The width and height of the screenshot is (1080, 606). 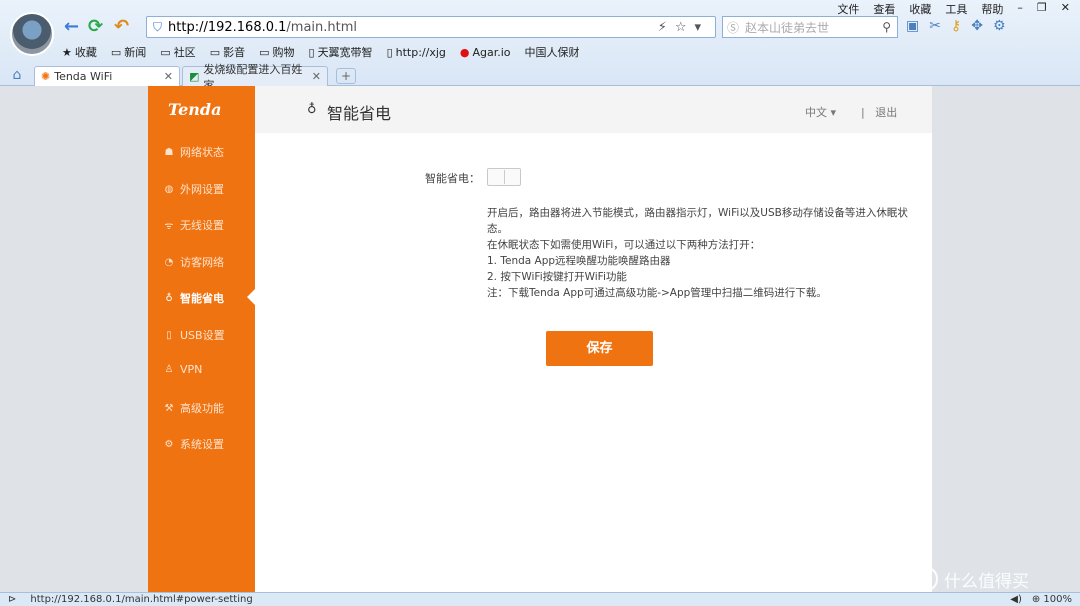 What do you see at coordinates (169, 335) in the screenshot?
I see `usb-icon: ▯` at bounding box center [169, 335].